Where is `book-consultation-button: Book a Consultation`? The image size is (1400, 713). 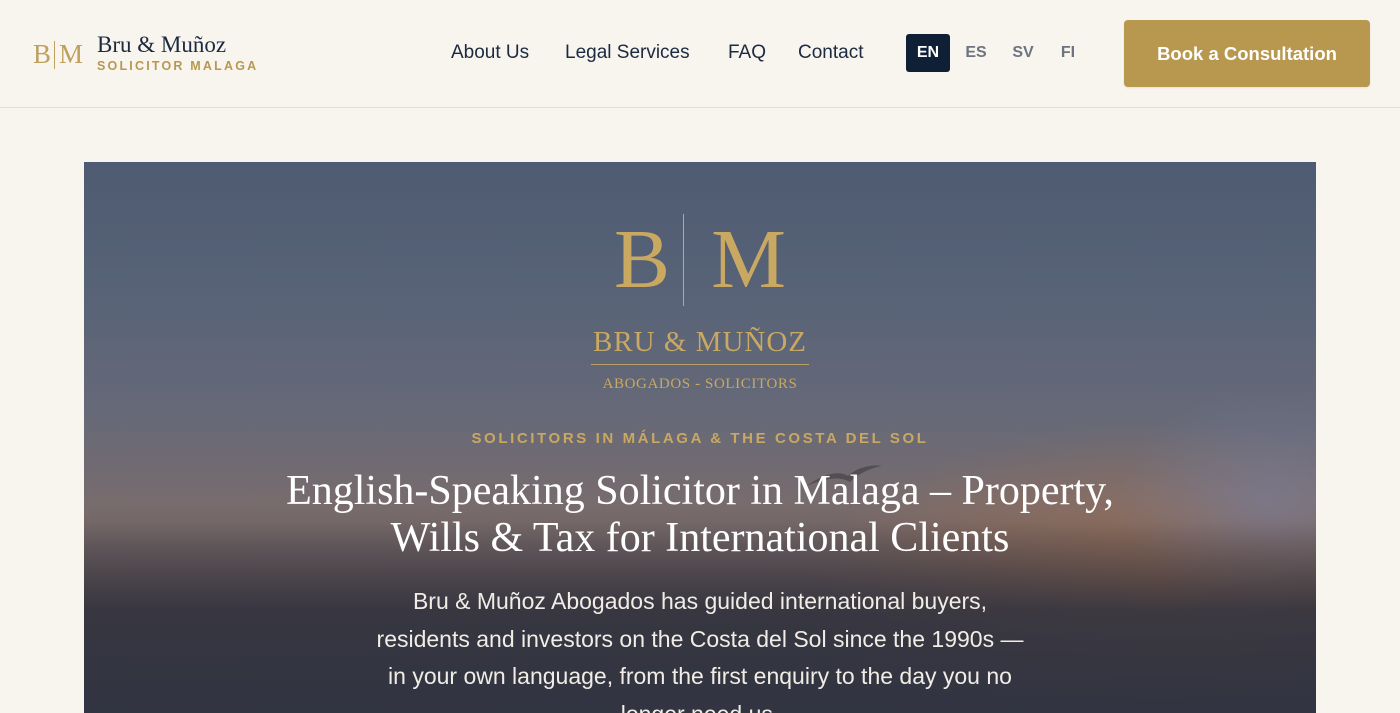 book-consultation-button: Book a Consultation is located at coordinates (1247, 53).